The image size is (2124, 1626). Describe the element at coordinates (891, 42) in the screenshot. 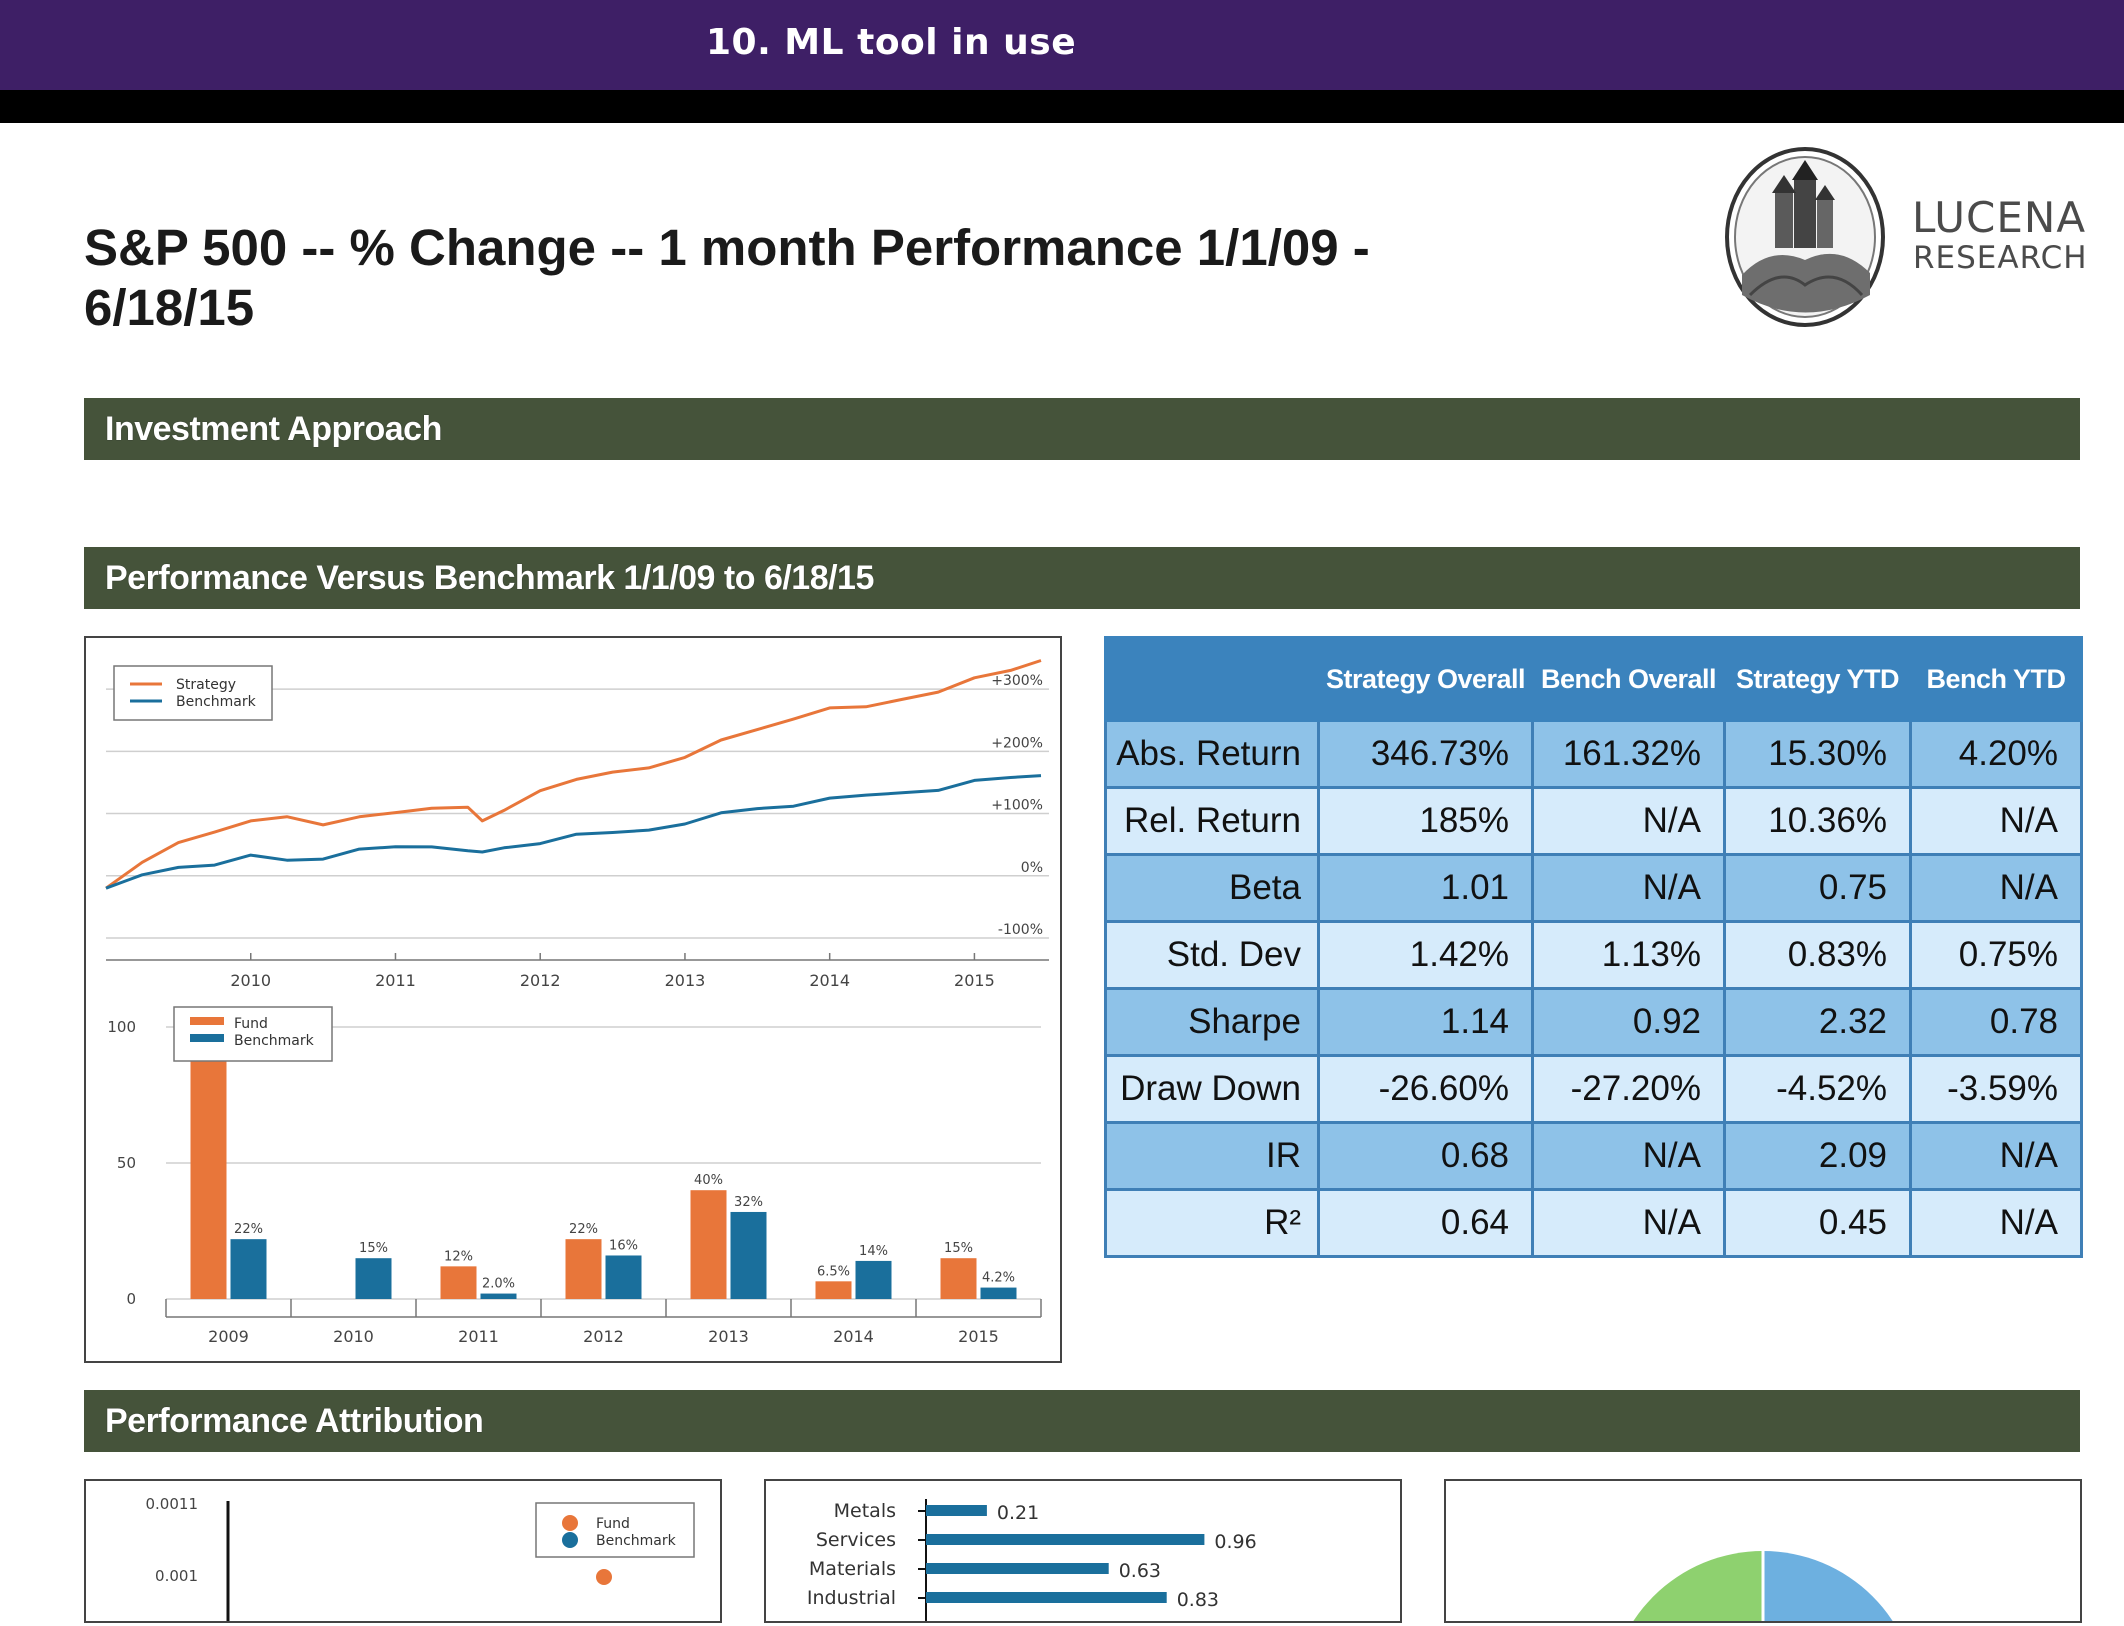

I see `slide-title: 10. ML tool in use` at that location.